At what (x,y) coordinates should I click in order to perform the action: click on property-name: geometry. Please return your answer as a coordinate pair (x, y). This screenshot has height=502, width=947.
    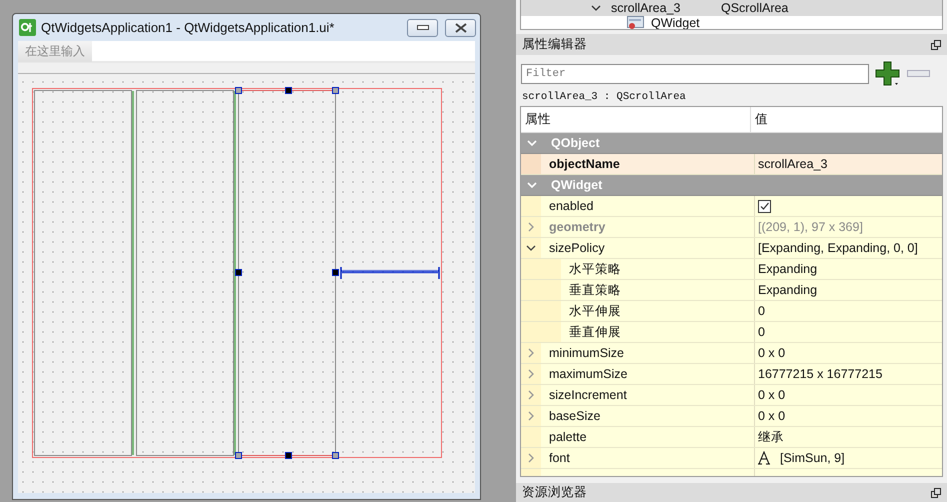
    Looking at the image, I should click on (577, 227).